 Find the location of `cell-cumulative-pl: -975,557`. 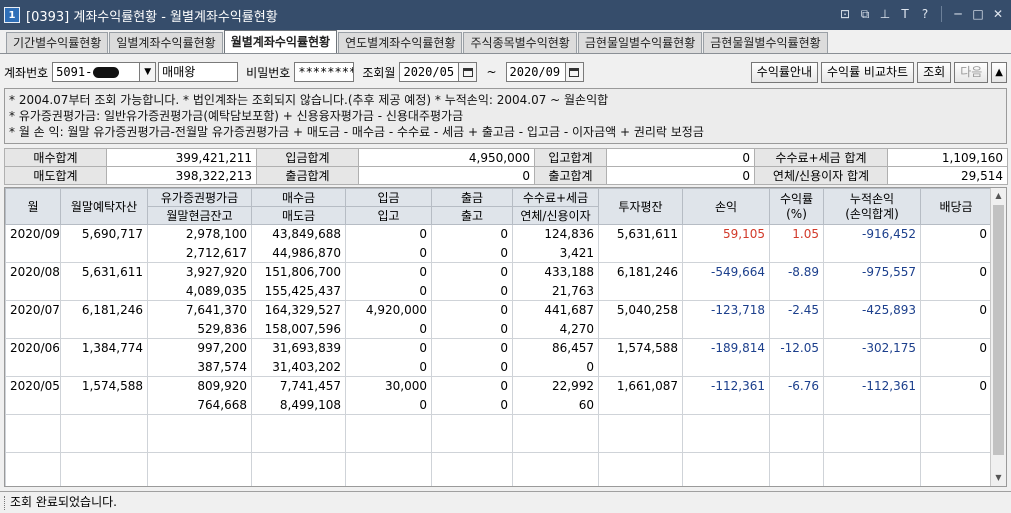

cell-cumulative-pl: -975,557 is located at coordinates (872, 272).